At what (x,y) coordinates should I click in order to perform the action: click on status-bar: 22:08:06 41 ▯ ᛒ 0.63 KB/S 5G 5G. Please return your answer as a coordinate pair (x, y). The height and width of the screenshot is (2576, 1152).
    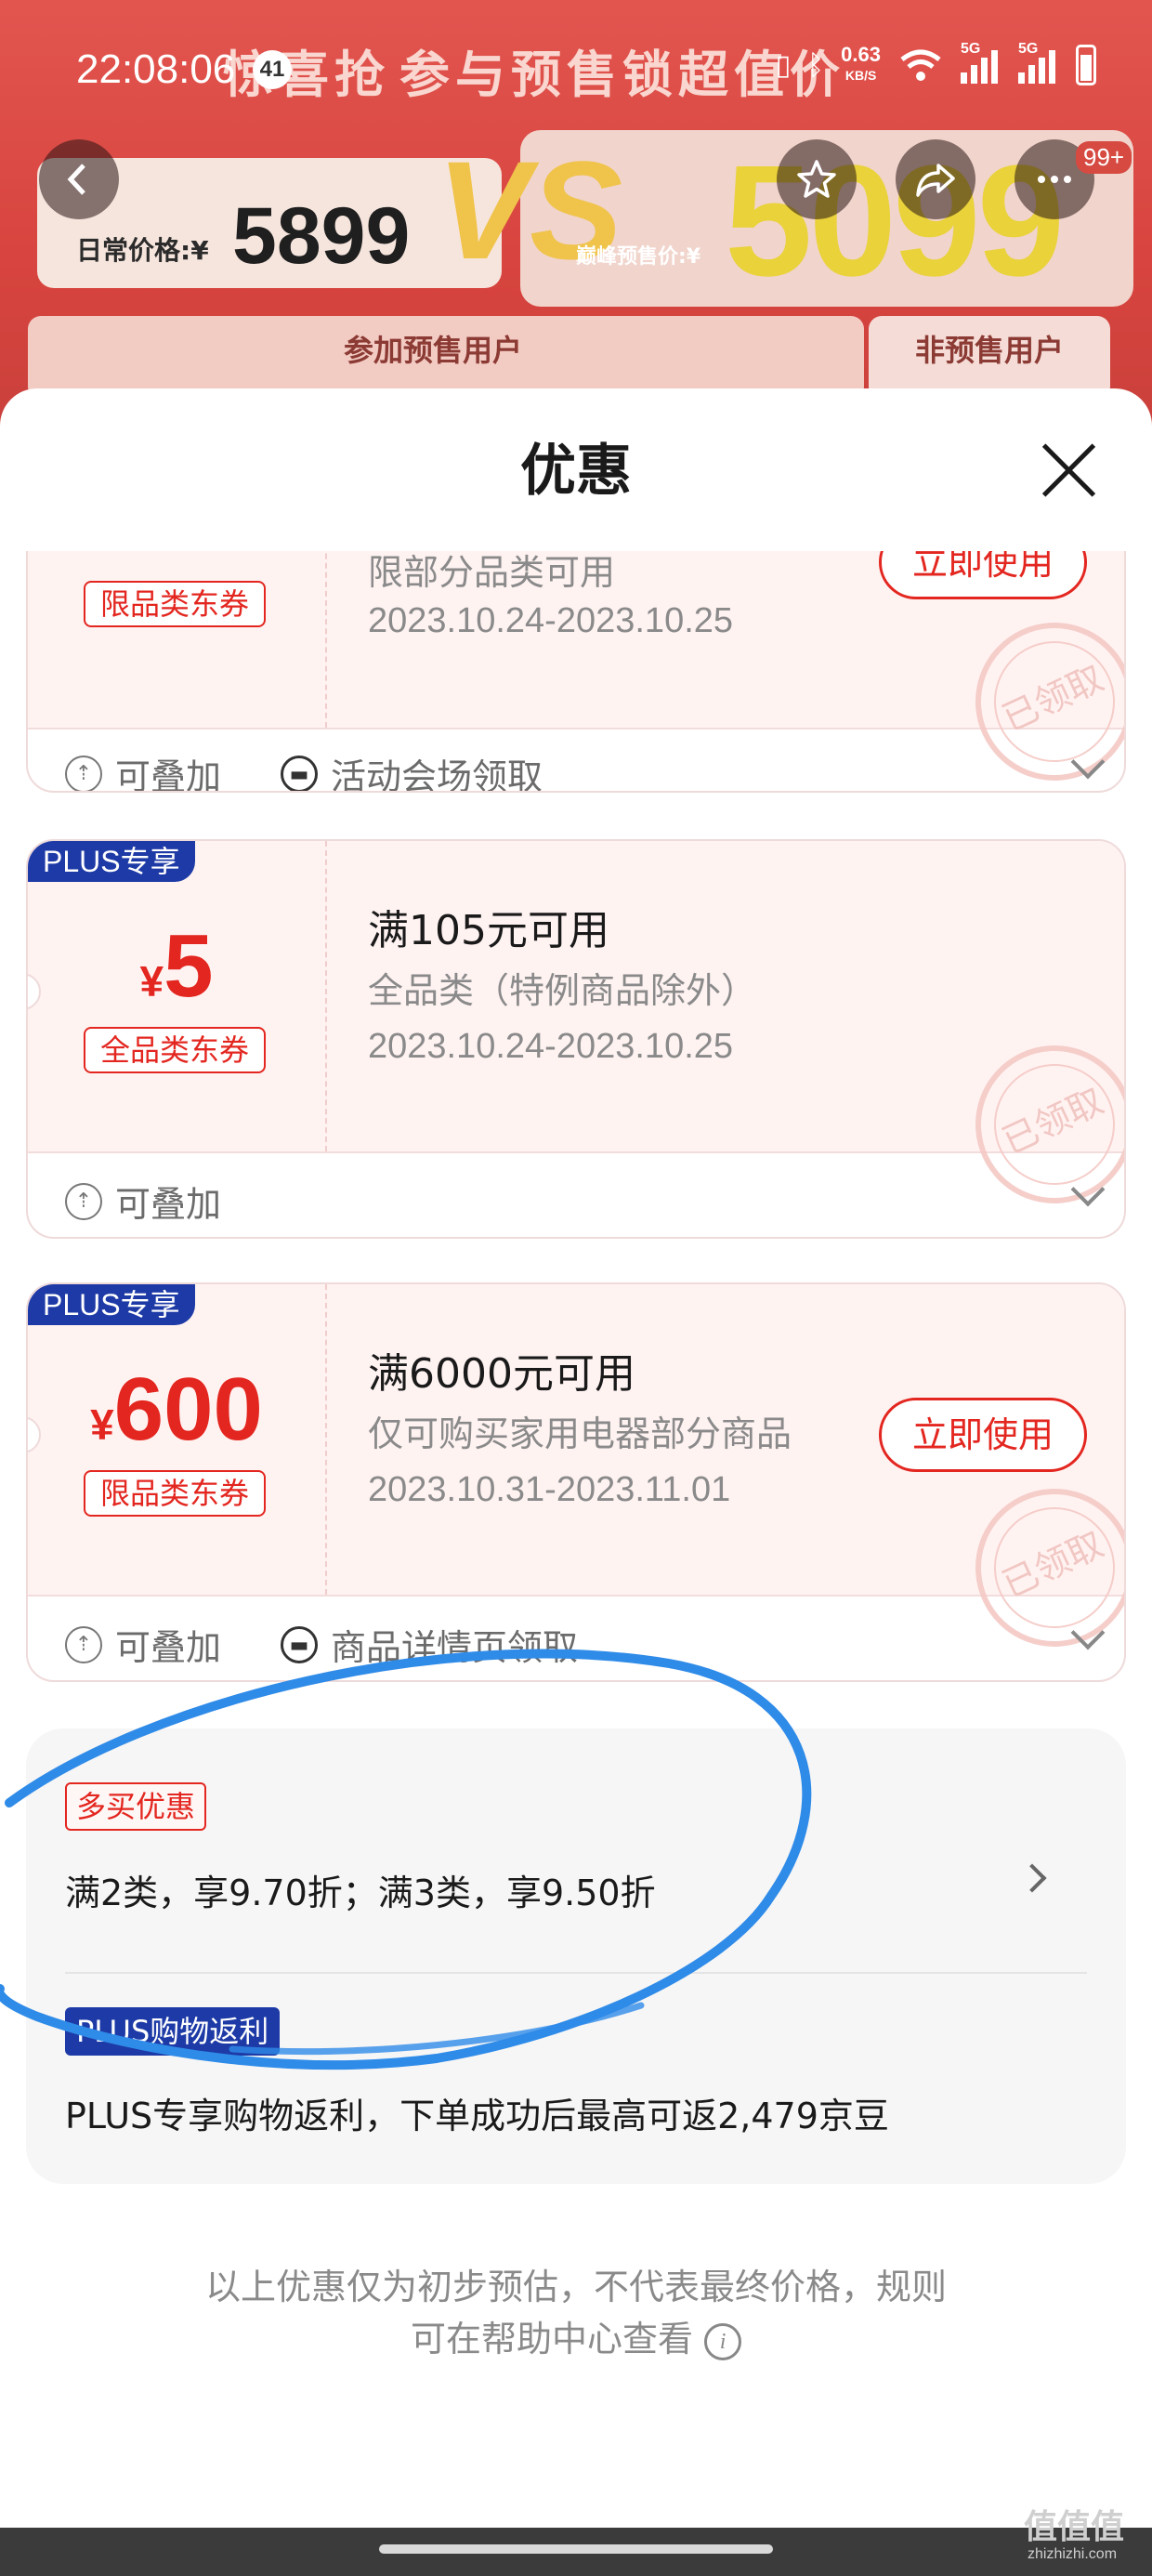
    Looking at the image, I should click on (576, 70).